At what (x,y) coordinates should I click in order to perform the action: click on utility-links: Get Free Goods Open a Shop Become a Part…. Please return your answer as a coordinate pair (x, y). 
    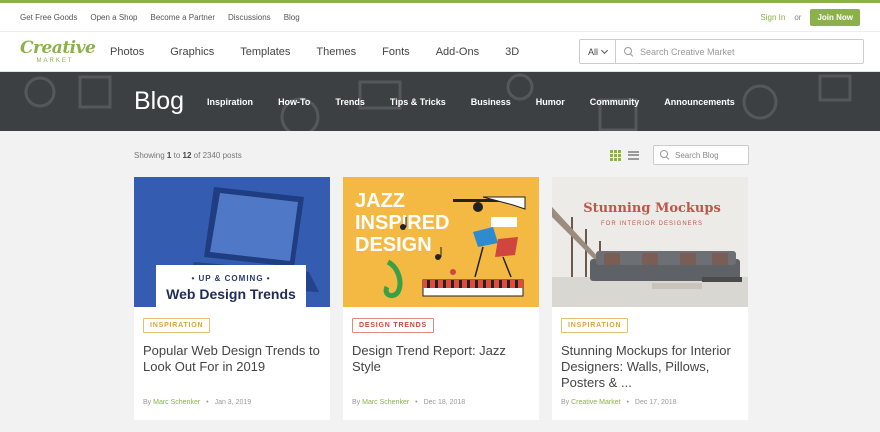
    Looking at the image, I should click on (160, 17).